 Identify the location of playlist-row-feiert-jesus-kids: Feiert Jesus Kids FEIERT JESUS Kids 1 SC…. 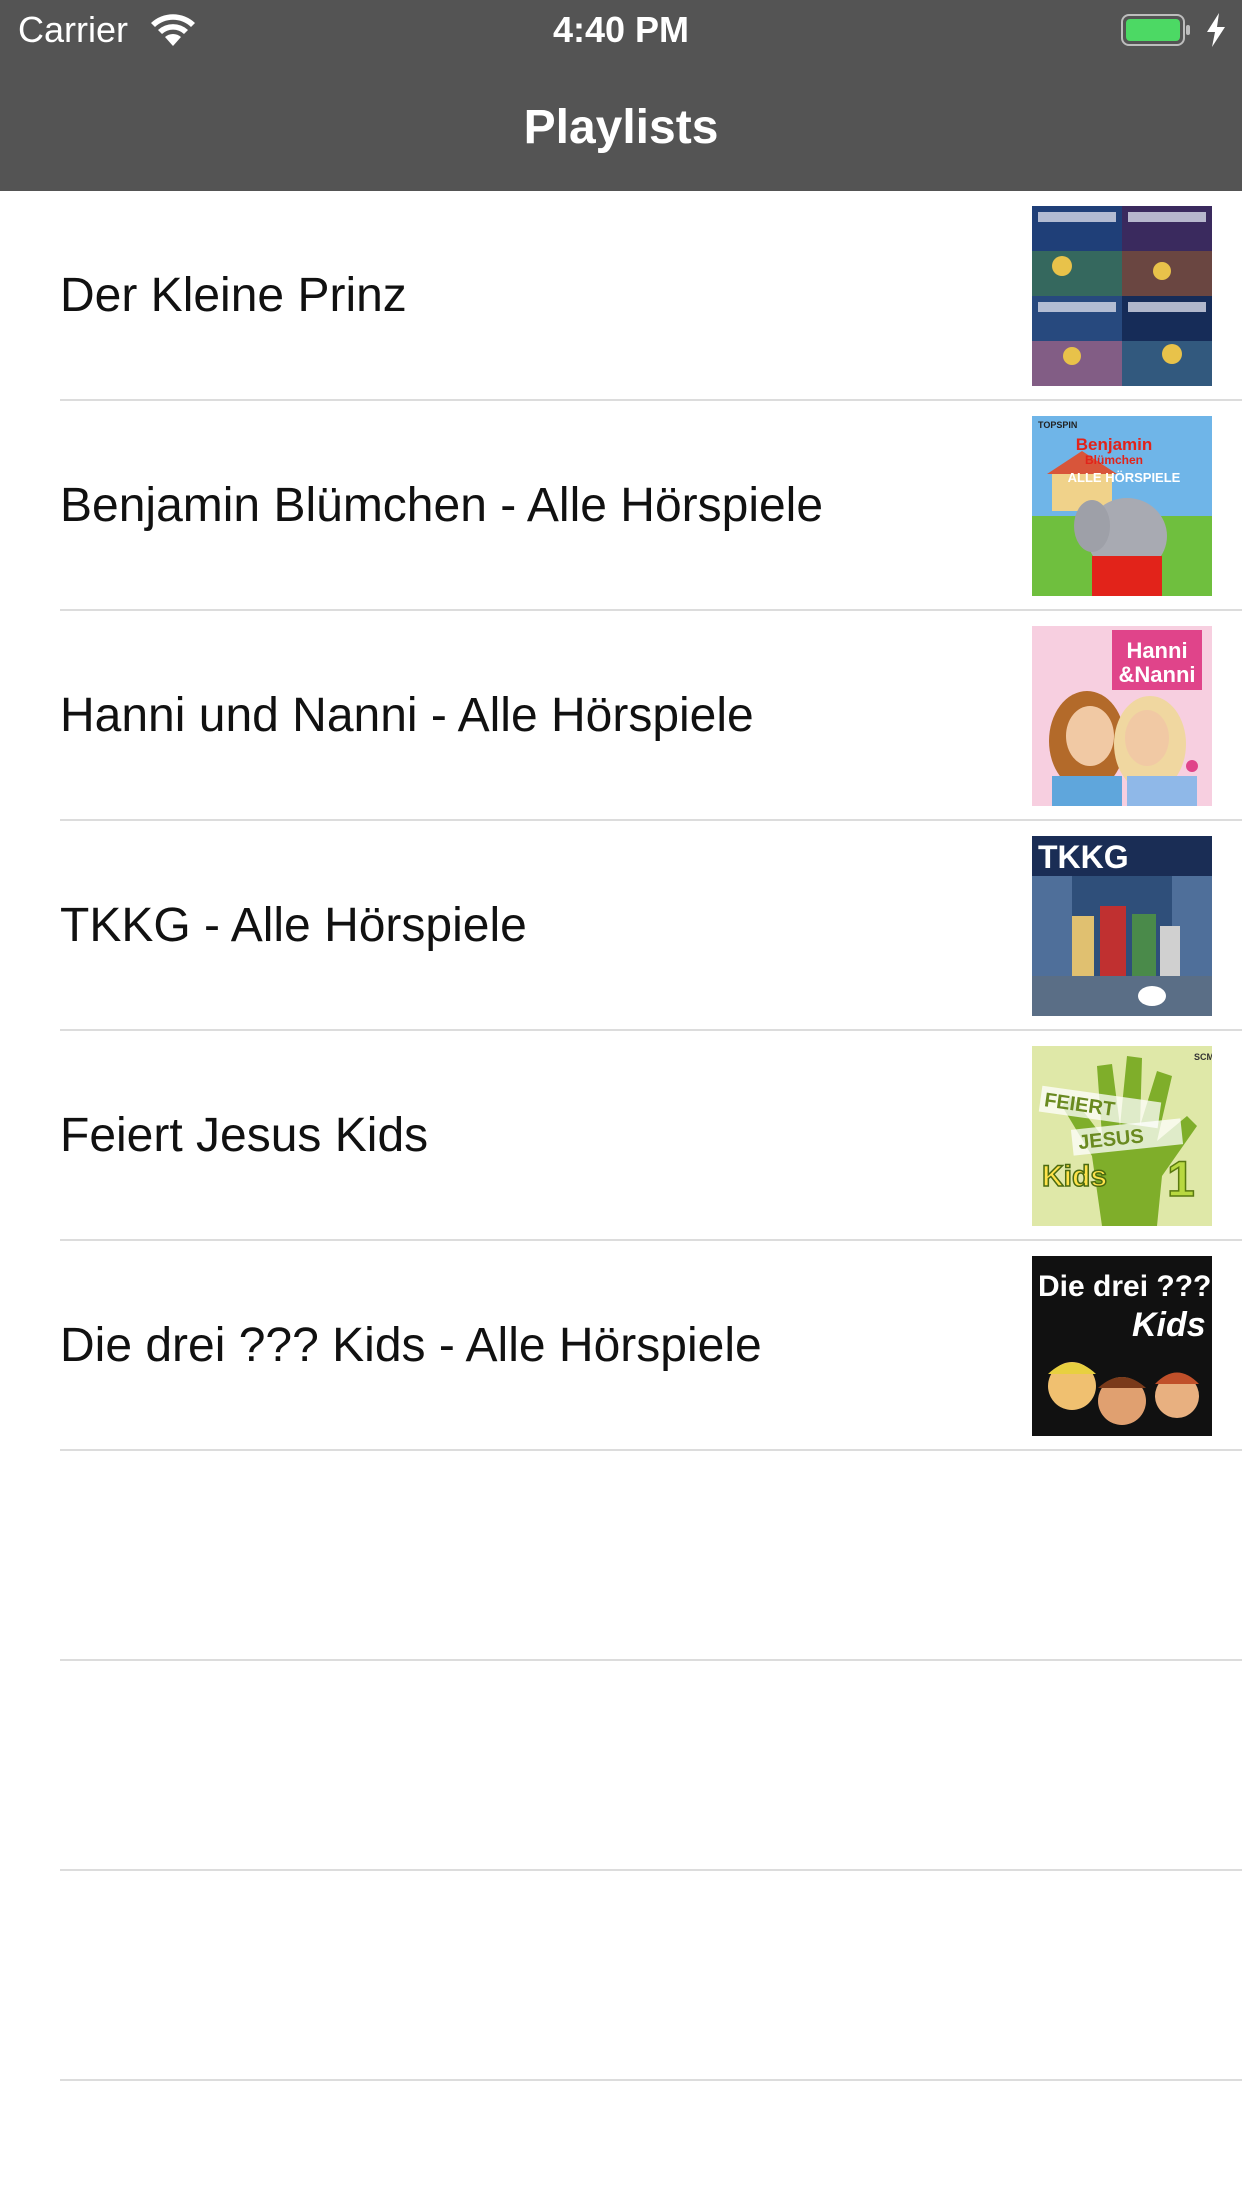
(621, 1136).